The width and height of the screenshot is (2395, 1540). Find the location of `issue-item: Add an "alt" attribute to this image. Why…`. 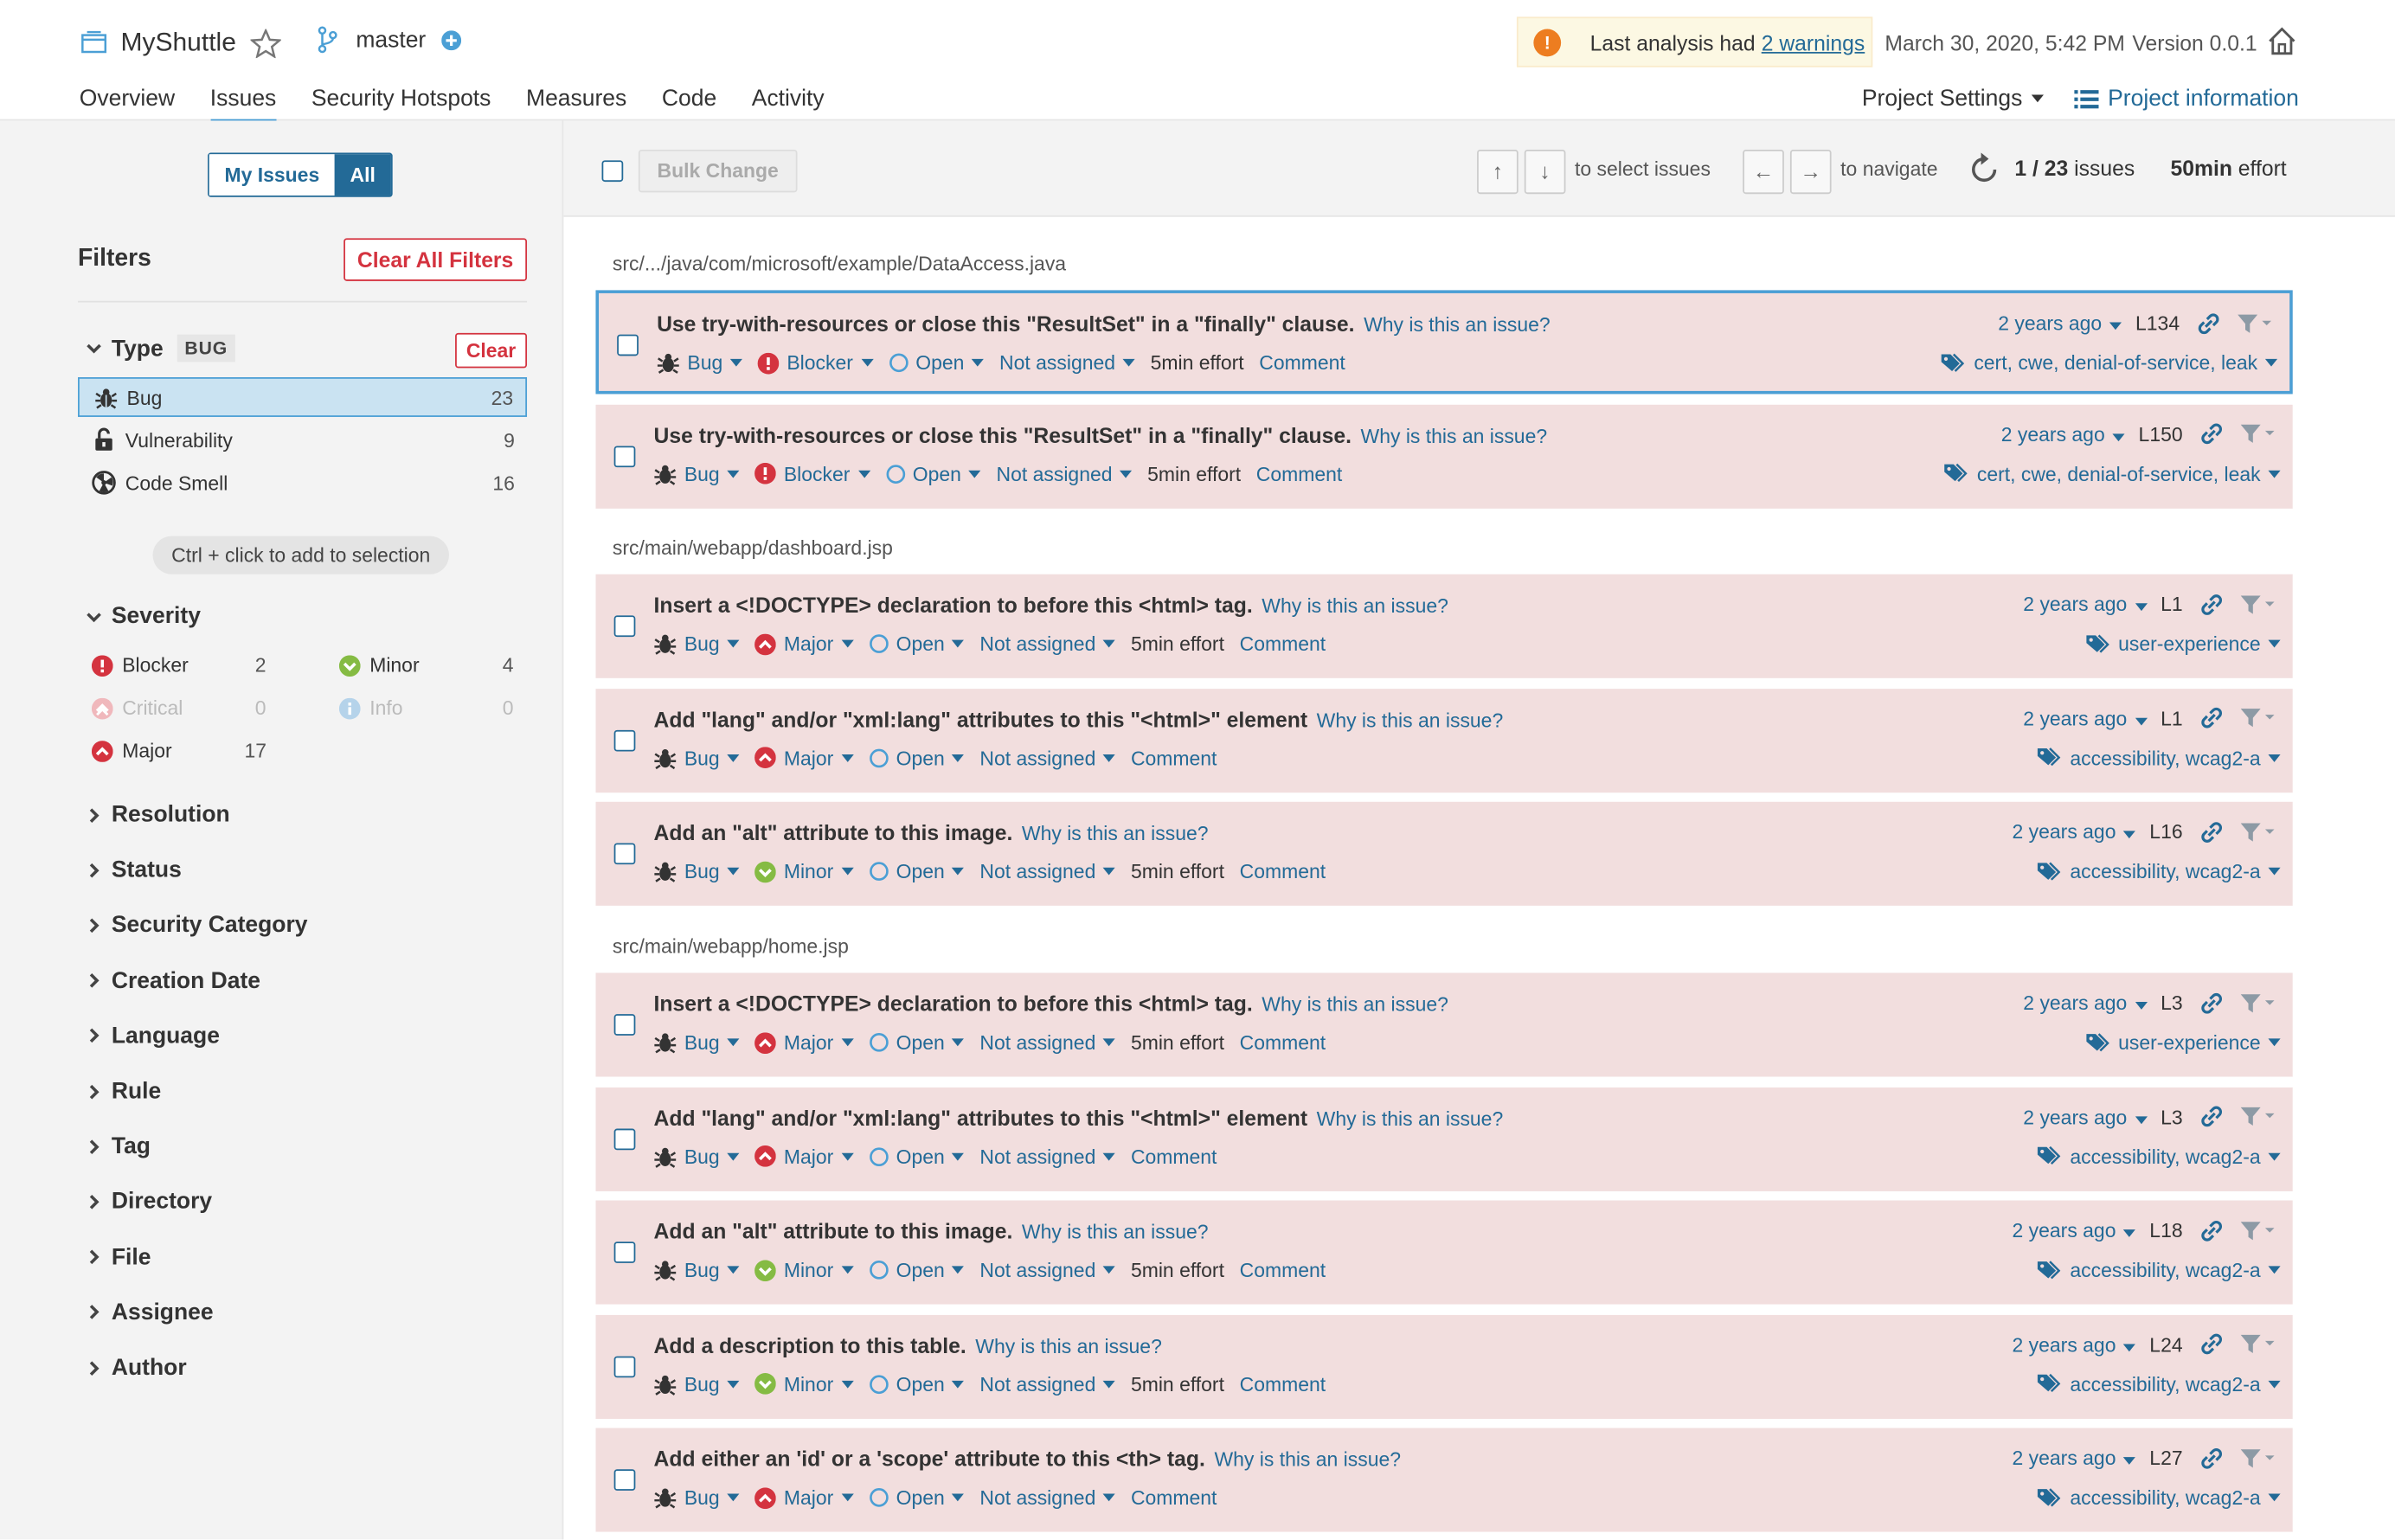

issue-item: Add an "alt" attribute to this image. Why… is located at coordinates (1444, 1252).